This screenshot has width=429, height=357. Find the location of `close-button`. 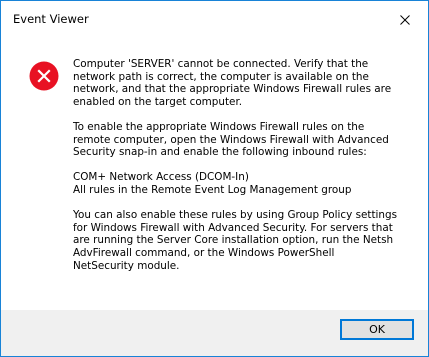

close-button is located at coordinates (405, 20).